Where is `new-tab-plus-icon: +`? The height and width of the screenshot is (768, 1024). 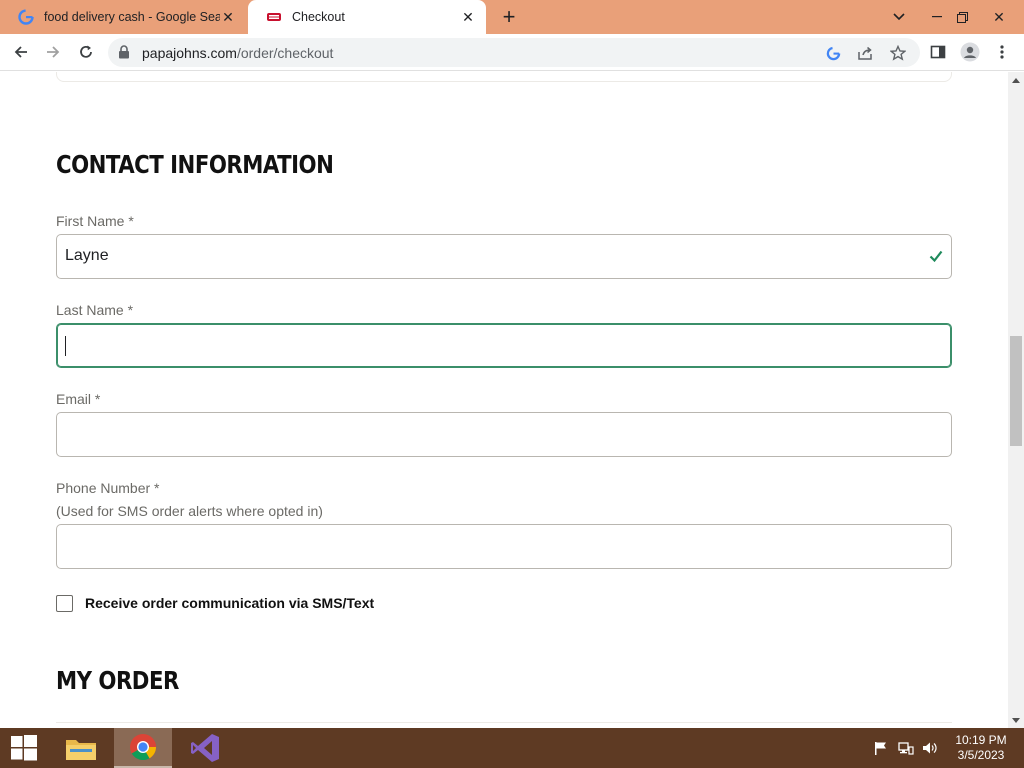
new-tab-plus-icon: + is located at coordinates (509, 17).